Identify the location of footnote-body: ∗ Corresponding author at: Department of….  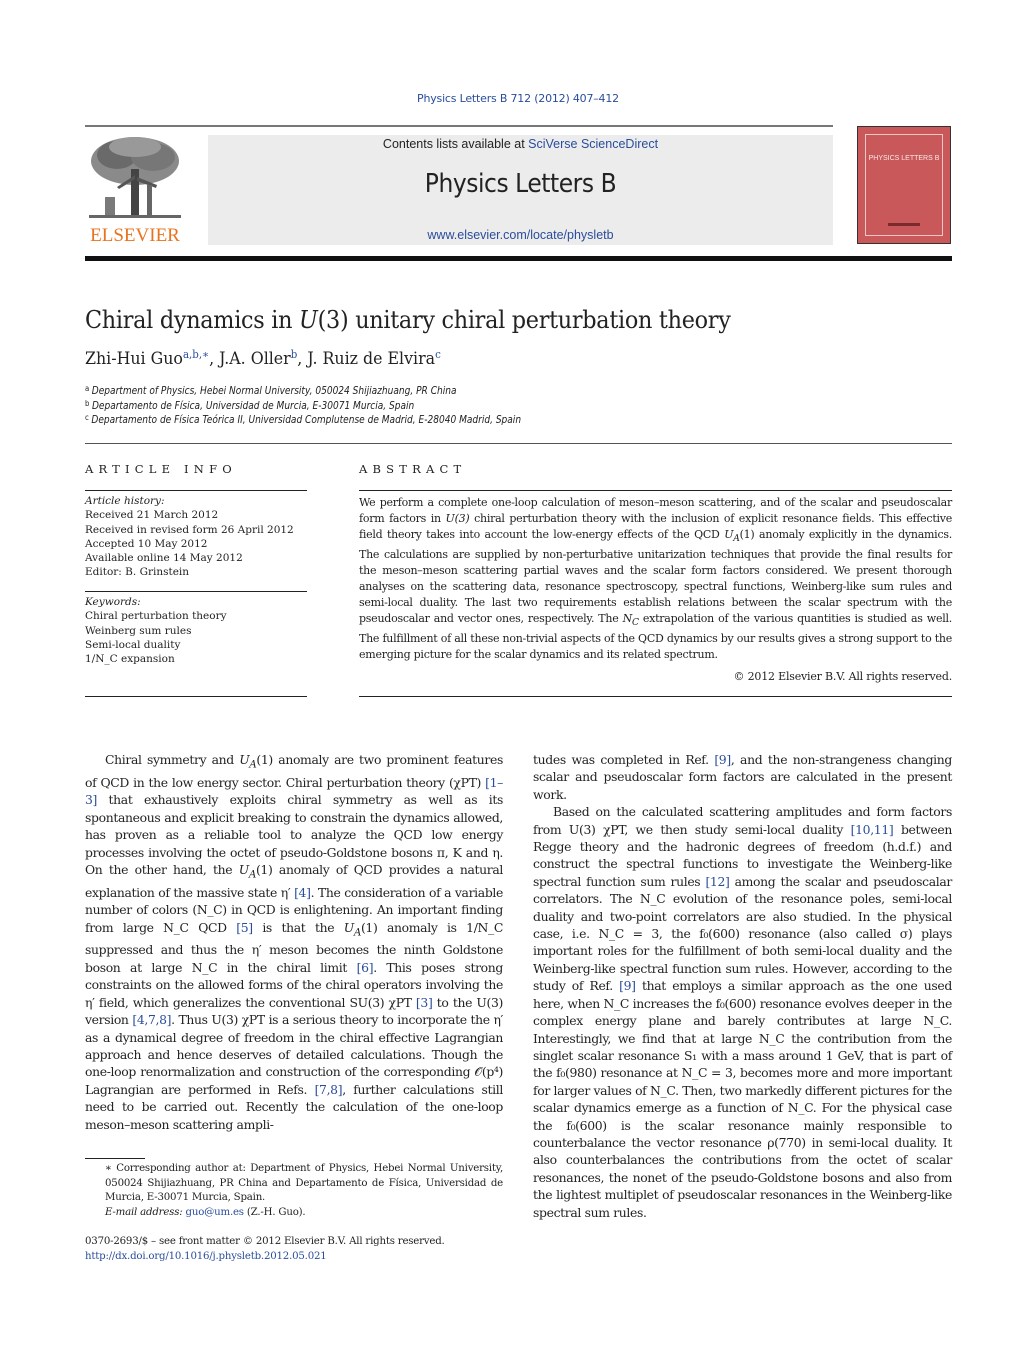
(294, 1184).